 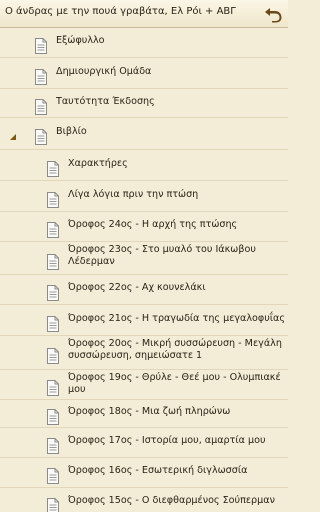 I want to click on toc-item: Όροφος 21ος - Η τραγωδία της μεγαλοφυΐας, so click(x=144, y=320).